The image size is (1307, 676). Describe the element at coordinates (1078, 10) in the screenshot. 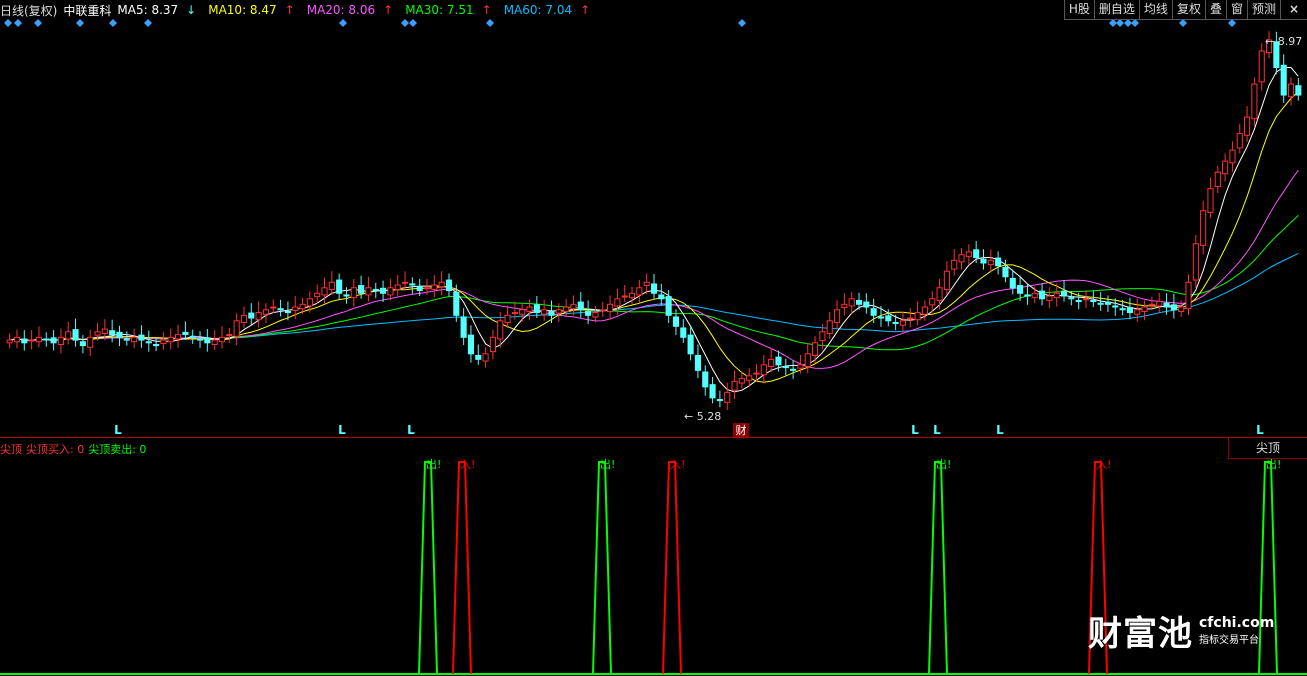

I see `hk-share-button: H股` at that location.